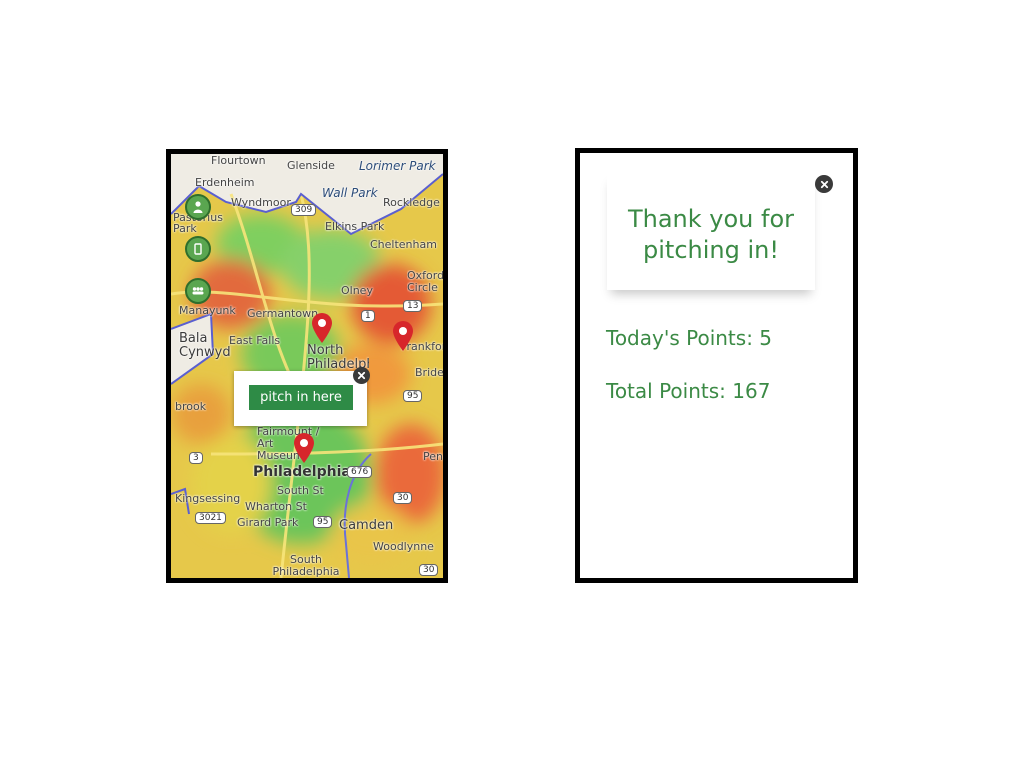 The height and width of the screenshot is (768, 1024). Describe the element at coordinates (431, 372) in the screenshot. I see `map-label-bridesburg: Brides` at that location.